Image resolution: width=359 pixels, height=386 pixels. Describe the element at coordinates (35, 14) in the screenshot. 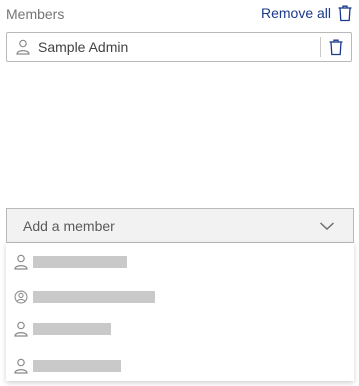

I see `members-label: Members` at that location.